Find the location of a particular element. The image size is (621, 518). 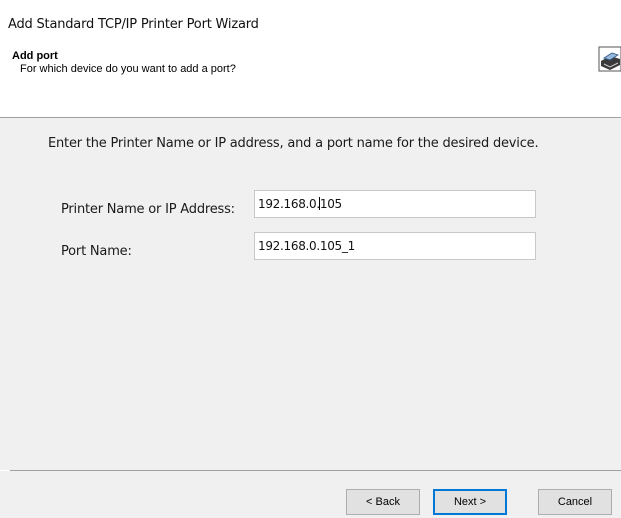

back-button: < Back is located at coordinates (383, 502).